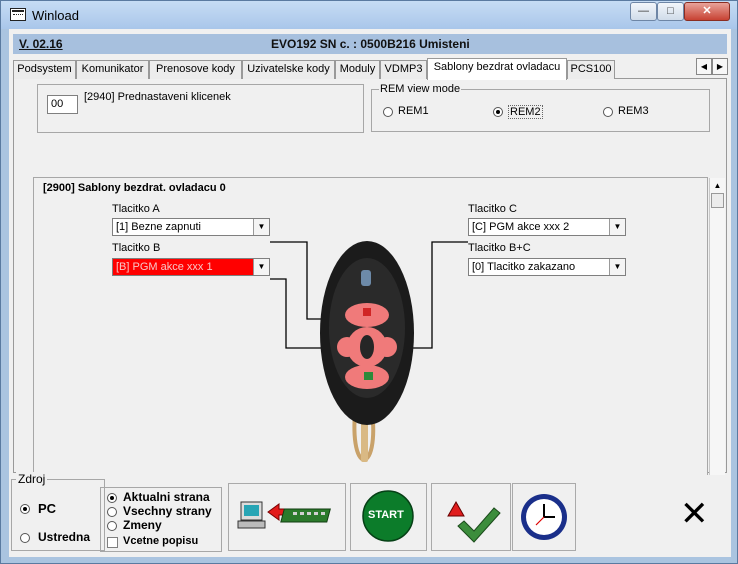 Image resolution: width=738 pixels, height=564 pixels. I want to click on scope-changes-radio, so click(112, 526).